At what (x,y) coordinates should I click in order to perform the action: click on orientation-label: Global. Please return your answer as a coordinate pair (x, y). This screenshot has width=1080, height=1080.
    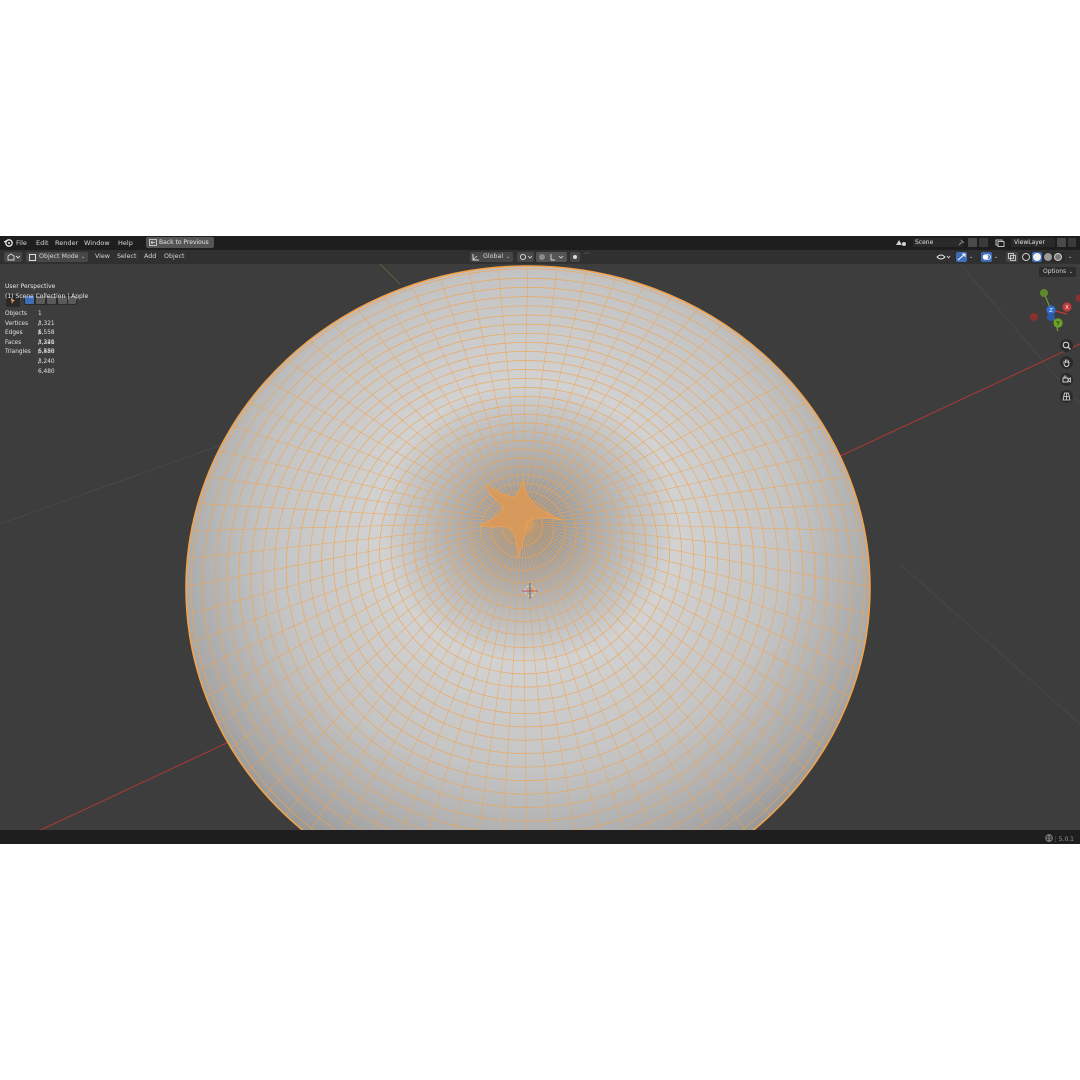
    Looking at the image, I should click on (493, 256).